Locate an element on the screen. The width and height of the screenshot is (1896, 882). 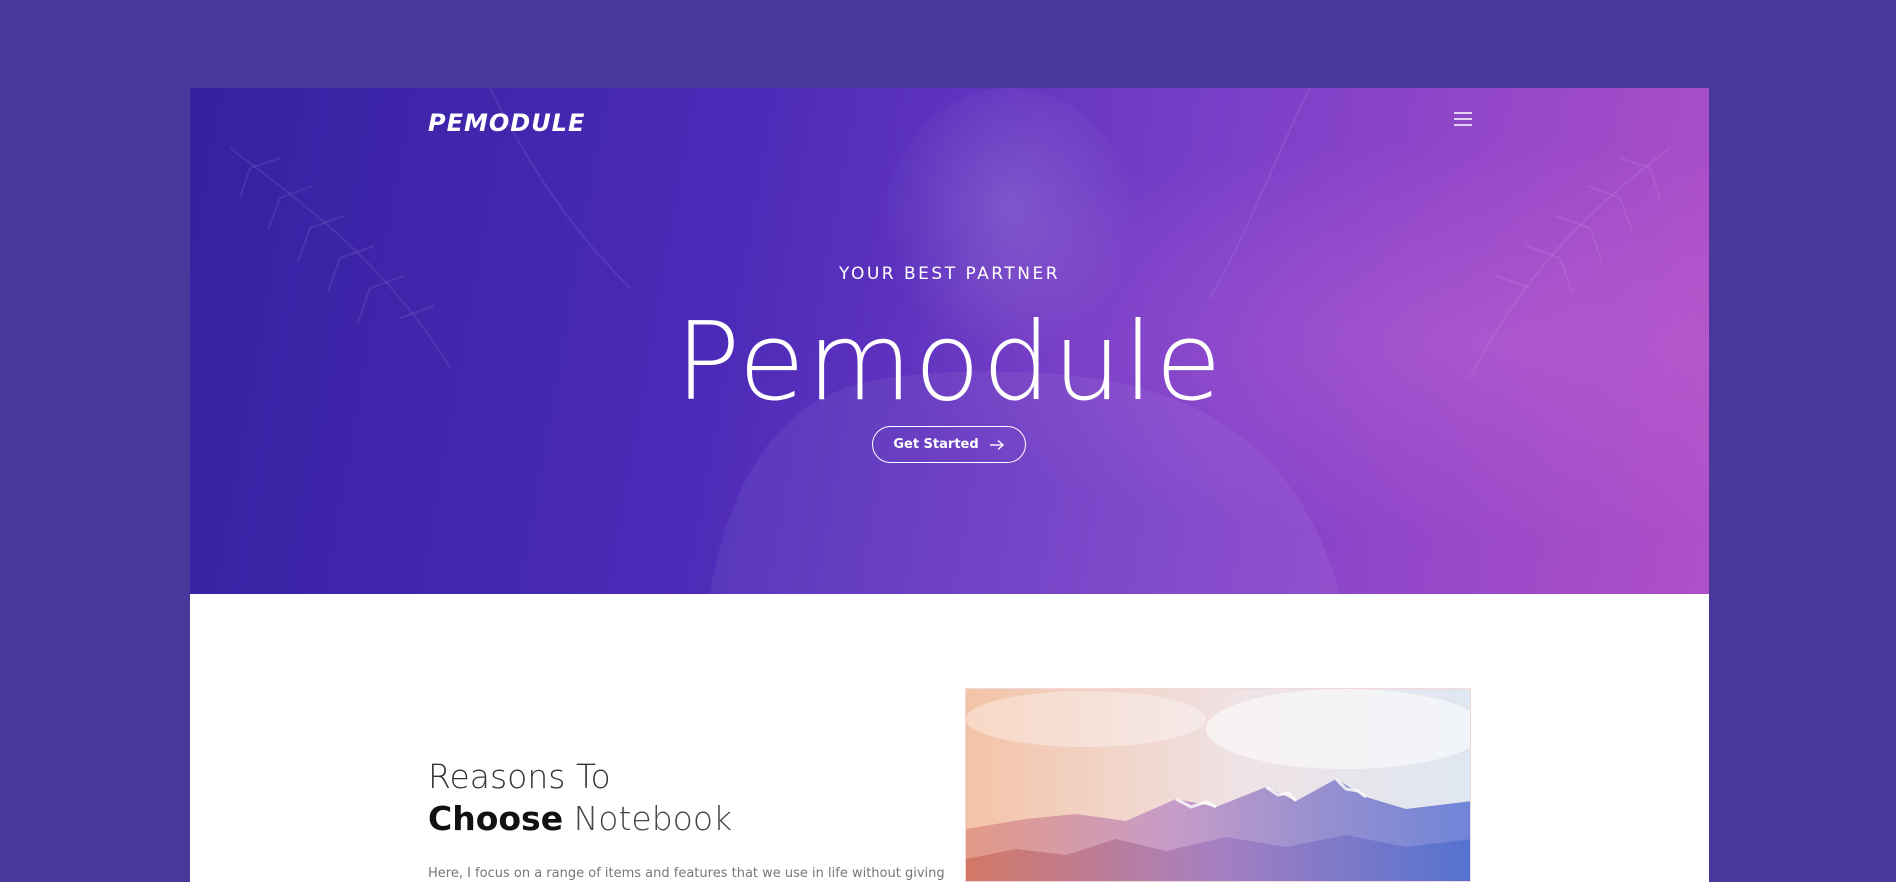
section-heading-light: Notebook is located at coordinates (653, 818).